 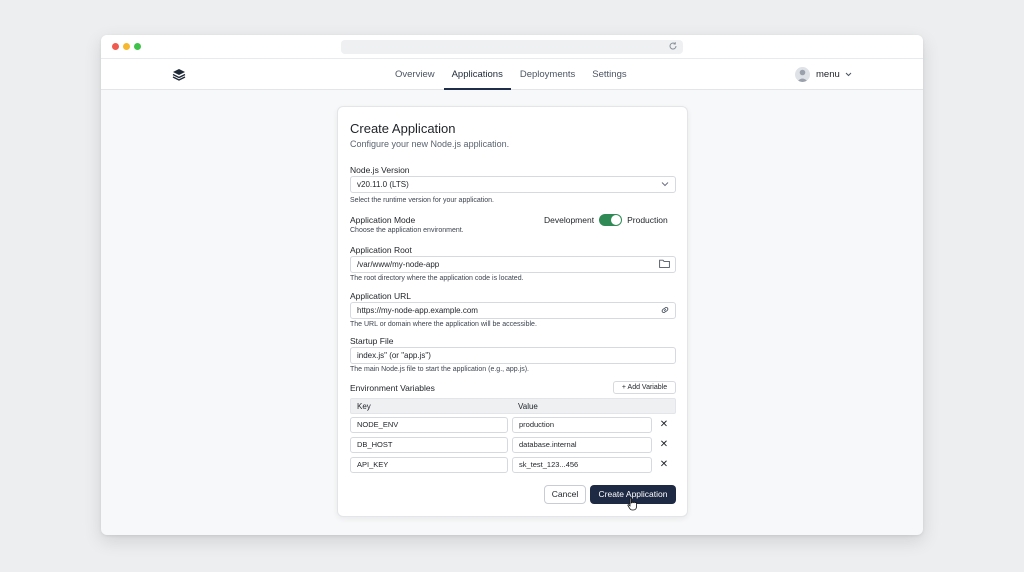 I want to click on startup-file-label: Startup File, so click(x=372, y=341).